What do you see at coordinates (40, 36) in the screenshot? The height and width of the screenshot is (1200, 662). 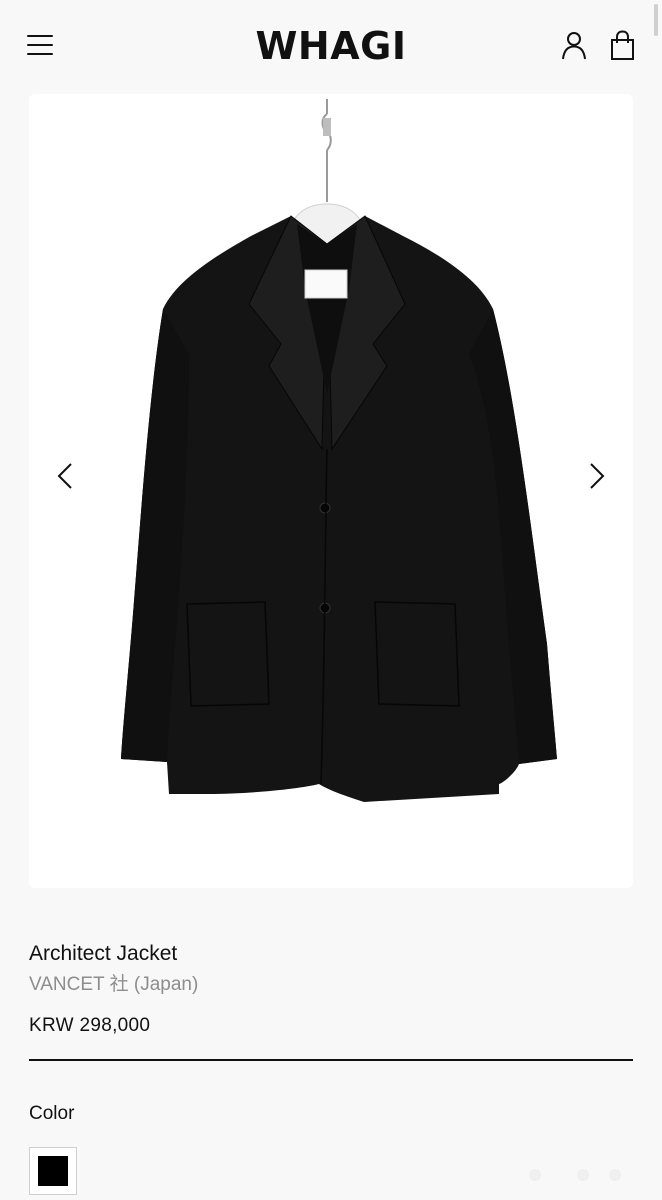 I see `hamburger-menu-icon` at bounding box center [40, 36].